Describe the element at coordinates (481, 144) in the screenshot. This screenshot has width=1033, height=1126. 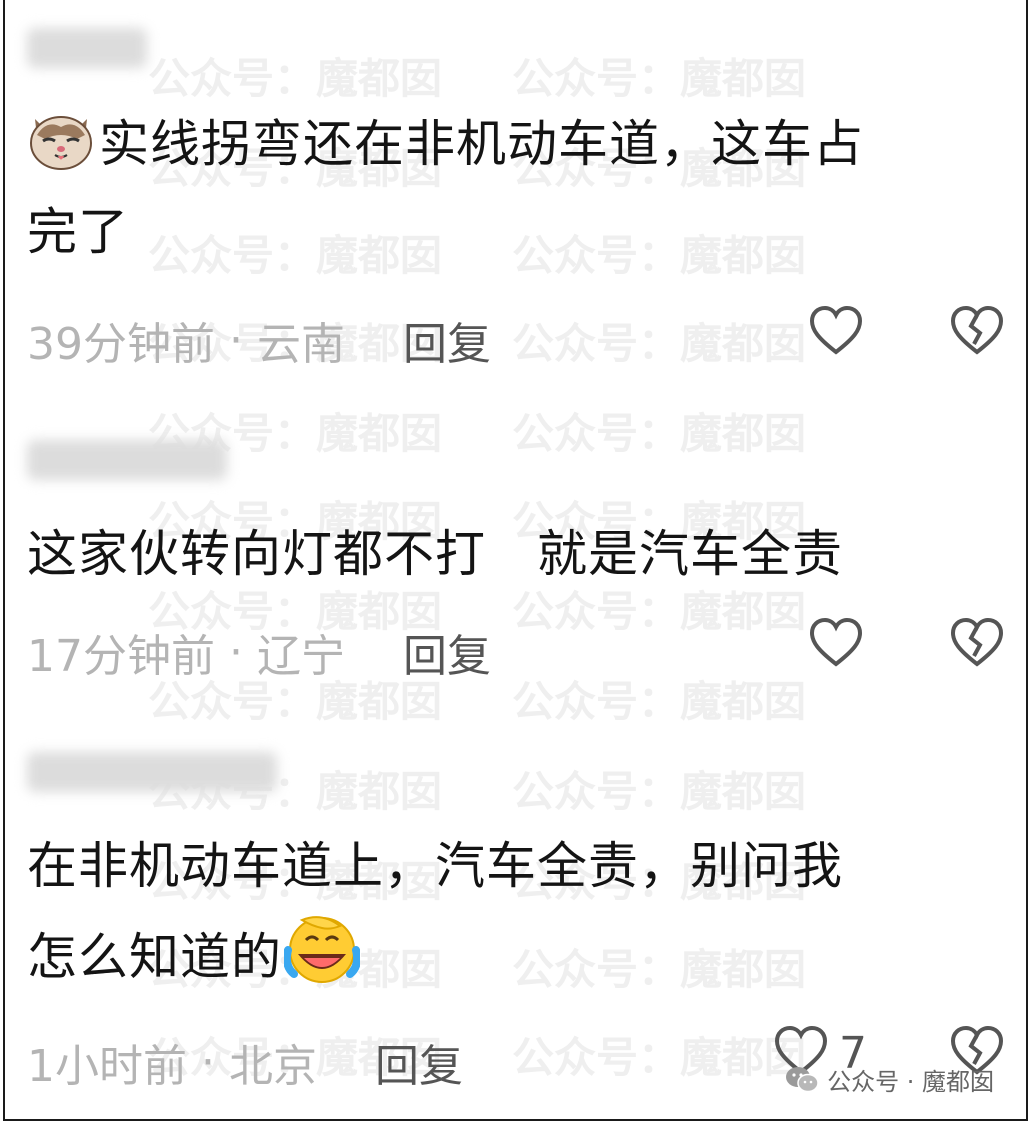
I see `comment-text-line: 实线拐弯还在非机动车道，这车占` at that location.